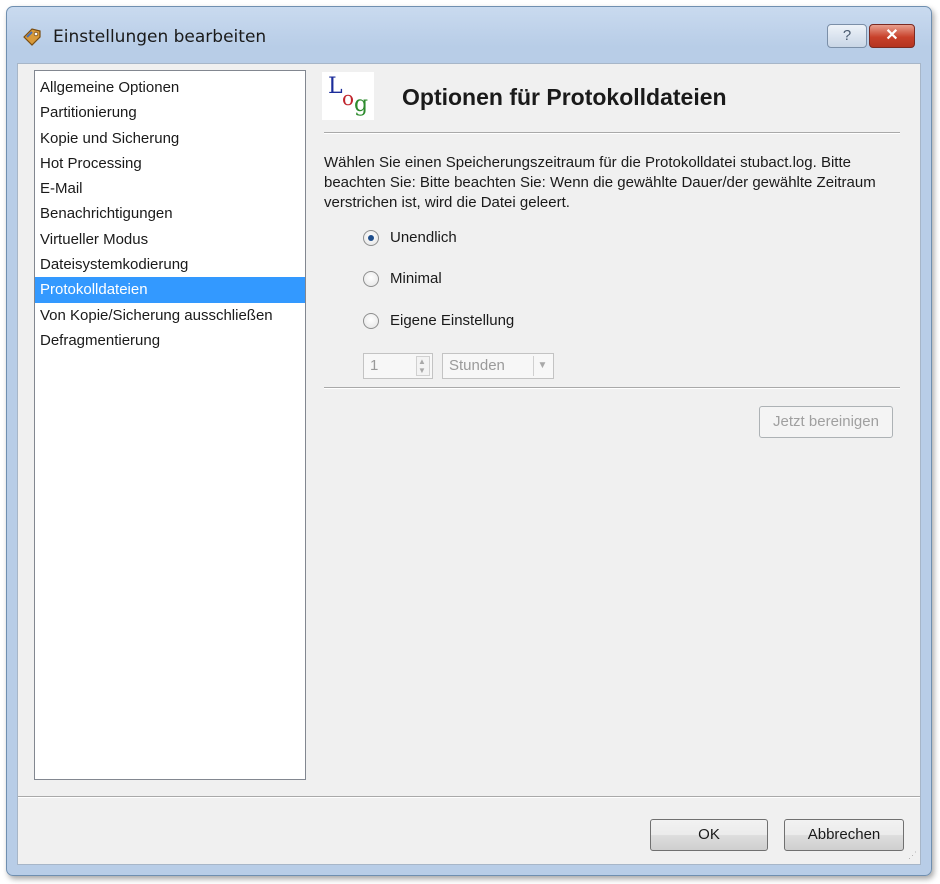 This screenshot has height=884, width=940. Describe the element at coordinates (170, 290) in the screenshot. I see `sidebar-item-protokolldateien: Protokolldateien` at that location.